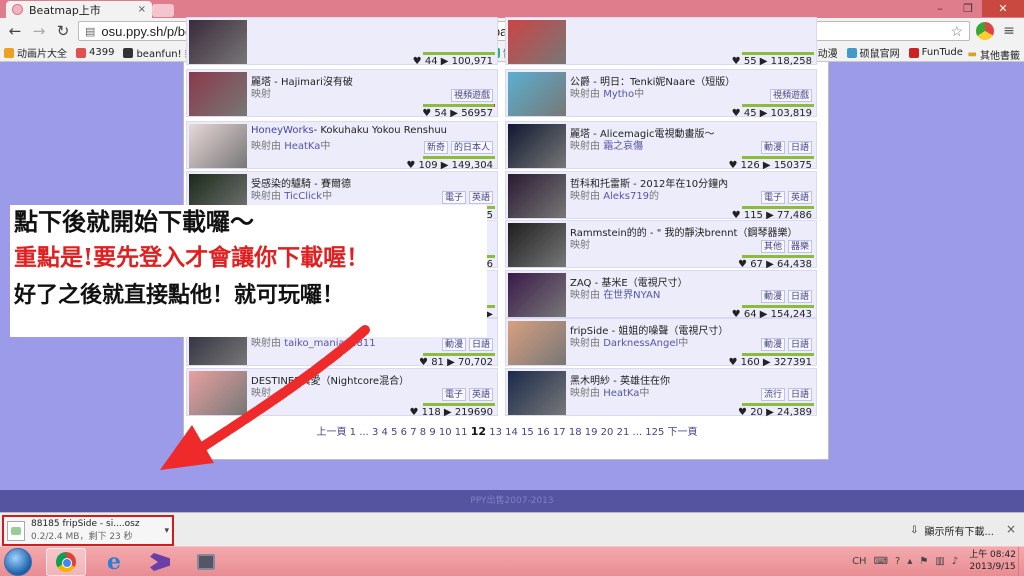 Image resolution: width=1024 pixels, height=576 pixels. What do you see at coordinates (575, 432) in the screenshot?
I see `page-link: 18` at bounding box center [575, 432].